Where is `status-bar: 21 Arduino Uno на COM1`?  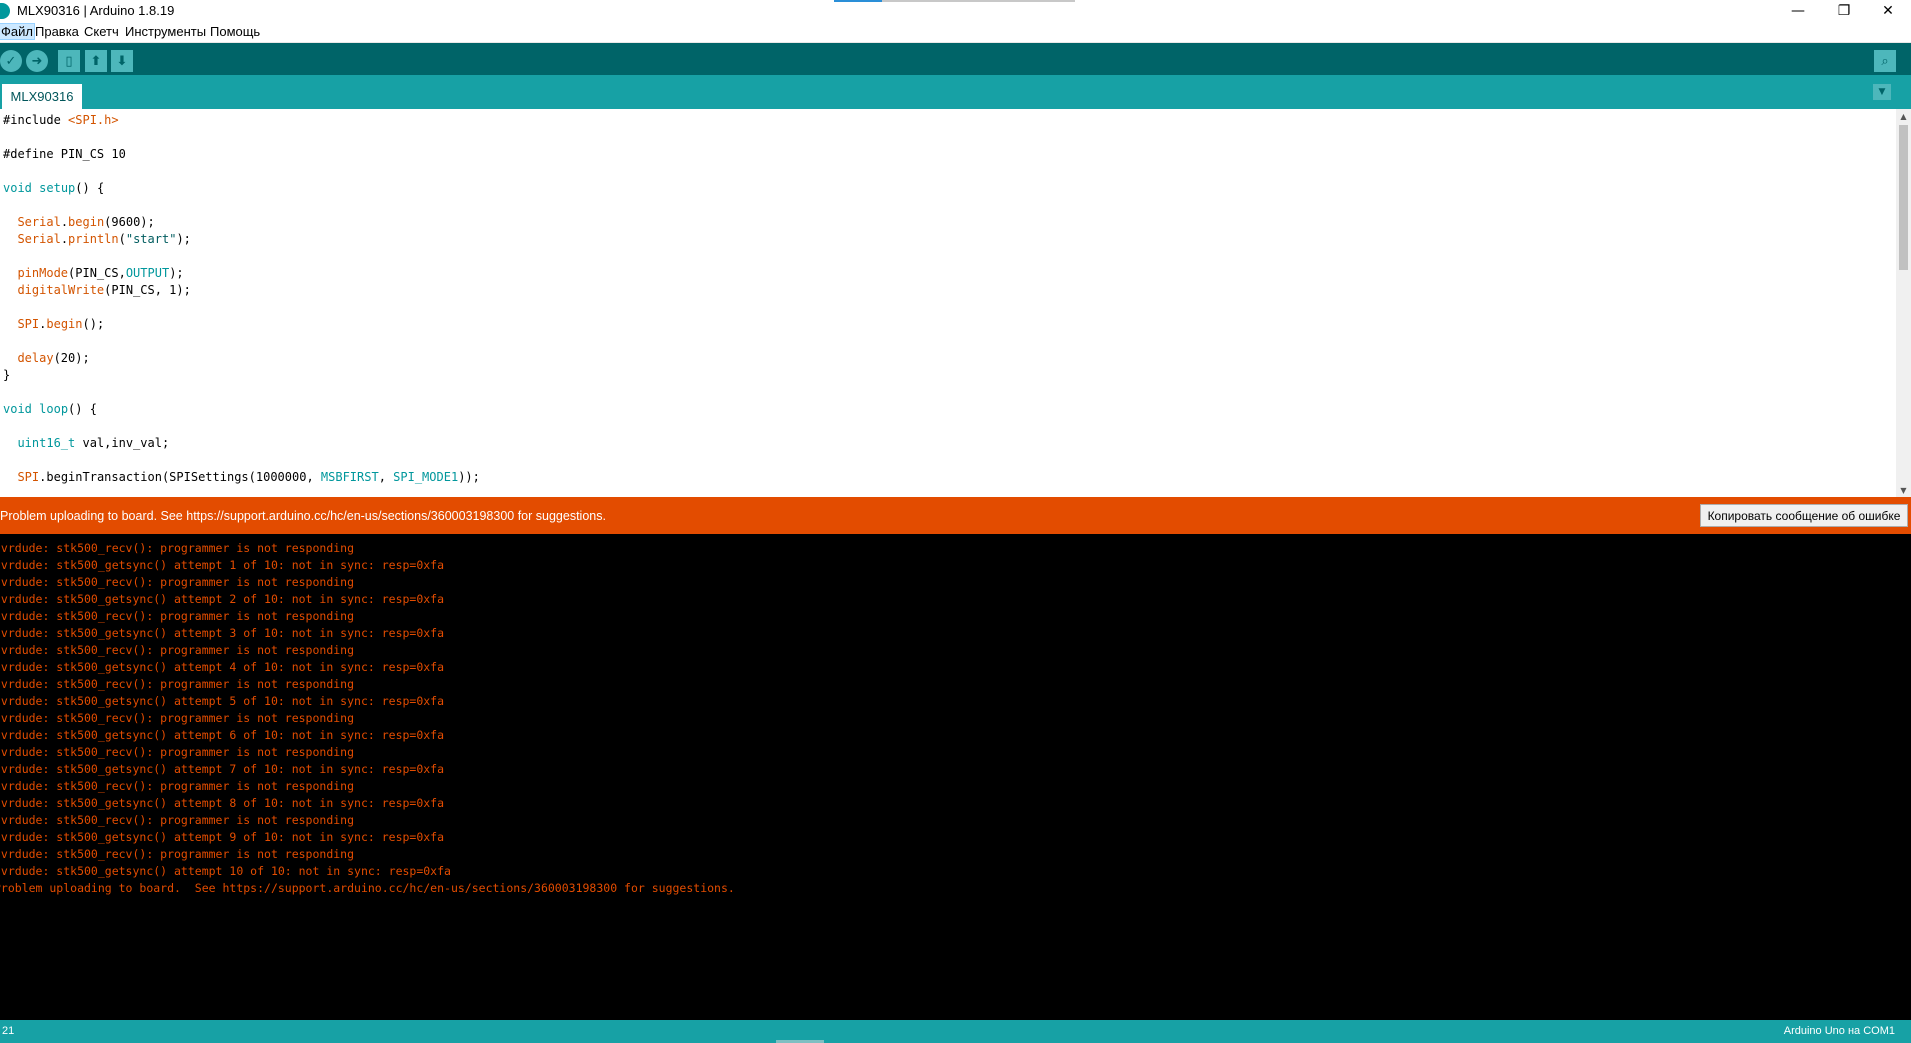
status-bar: 21 Arduino Uno на COM1 is located at coordinates (955, 1031).